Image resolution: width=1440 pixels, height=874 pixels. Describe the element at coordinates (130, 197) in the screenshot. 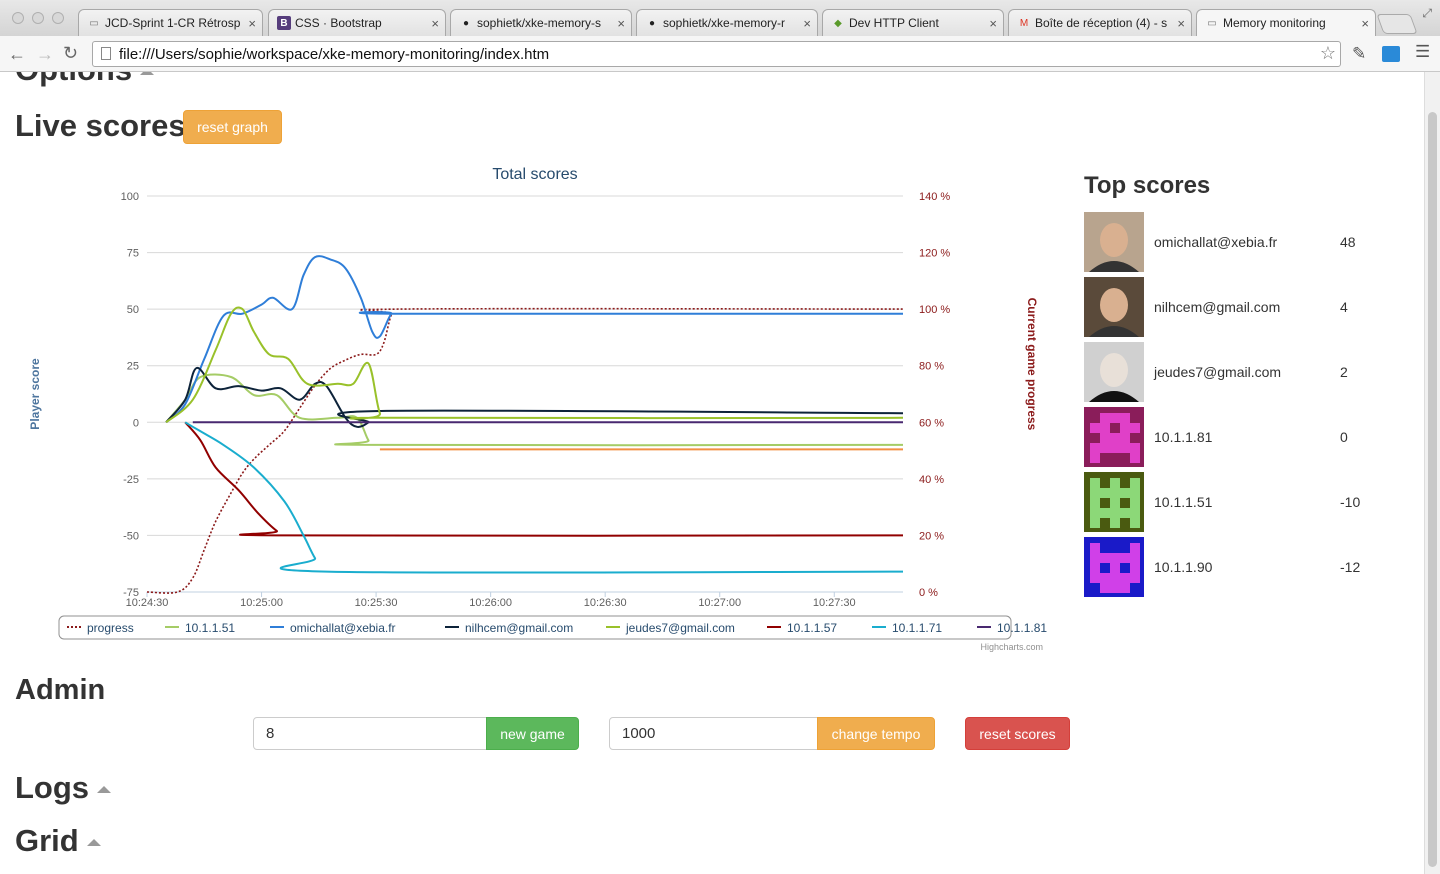

I see `y-tick-label: 100` at that location.